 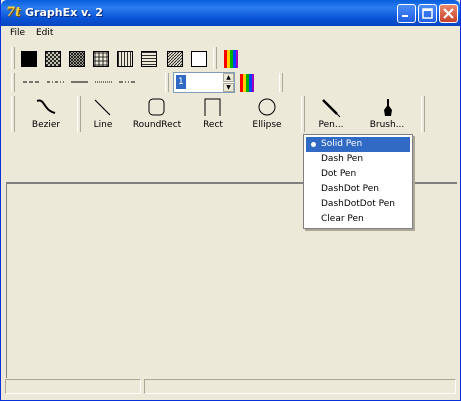 I want to click on roundrect-icon, so click(x=156, y=107).